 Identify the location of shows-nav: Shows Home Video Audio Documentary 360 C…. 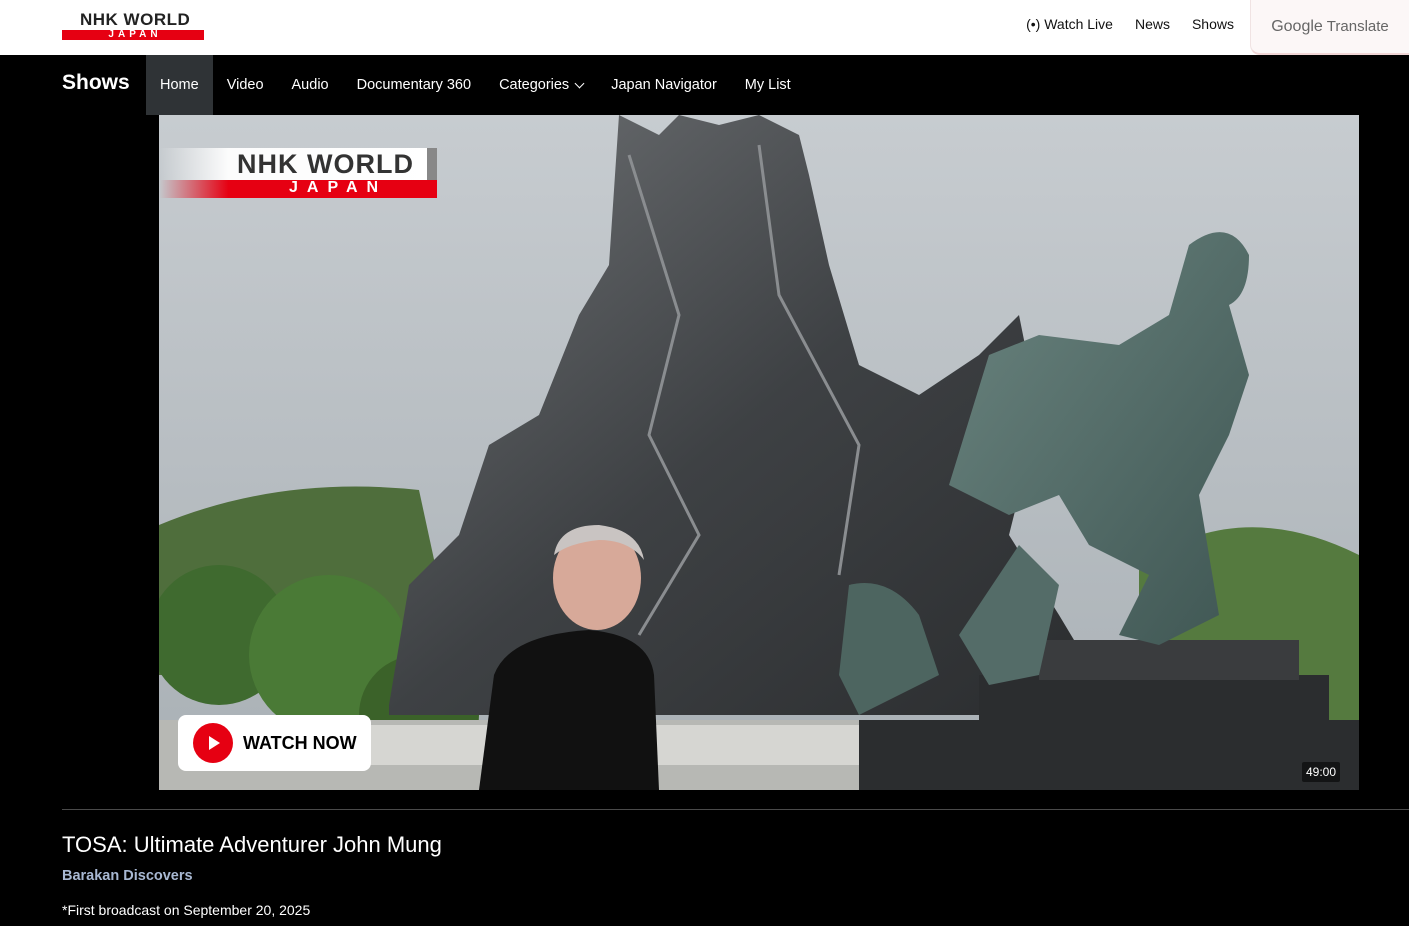
(704, 85).